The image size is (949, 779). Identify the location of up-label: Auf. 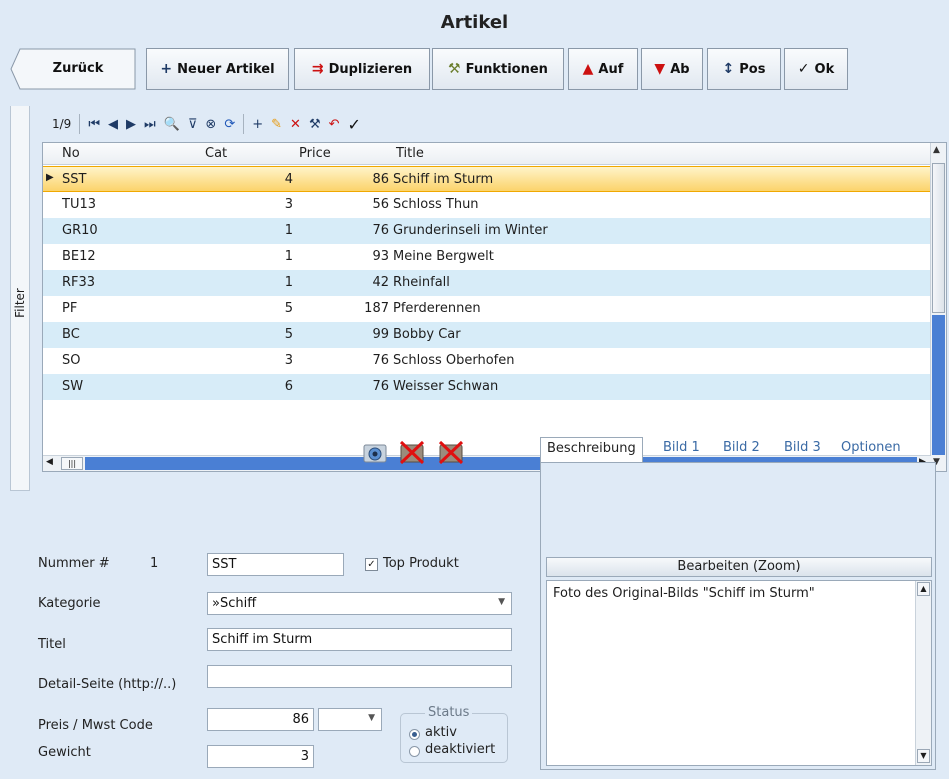
(611, 69).